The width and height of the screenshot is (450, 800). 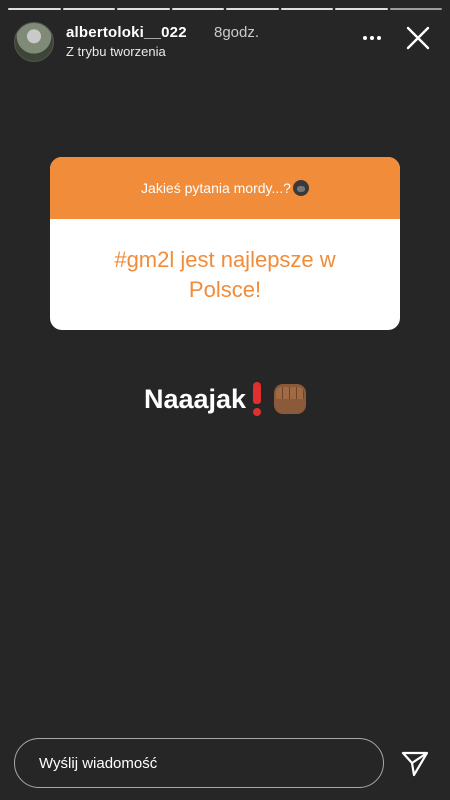 I want to click on close-icon, so click(x=418, y=38).